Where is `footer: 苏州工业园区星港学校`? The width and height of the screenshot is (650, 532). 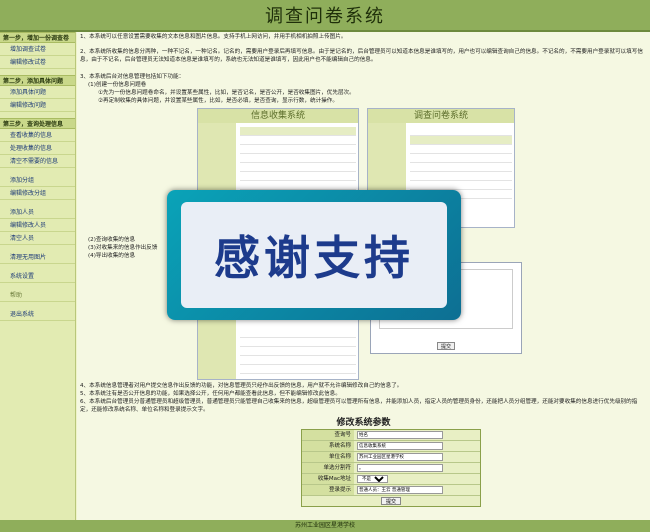 footer: 苏州工业园区星港学校 is located at coordinates (325, 526).